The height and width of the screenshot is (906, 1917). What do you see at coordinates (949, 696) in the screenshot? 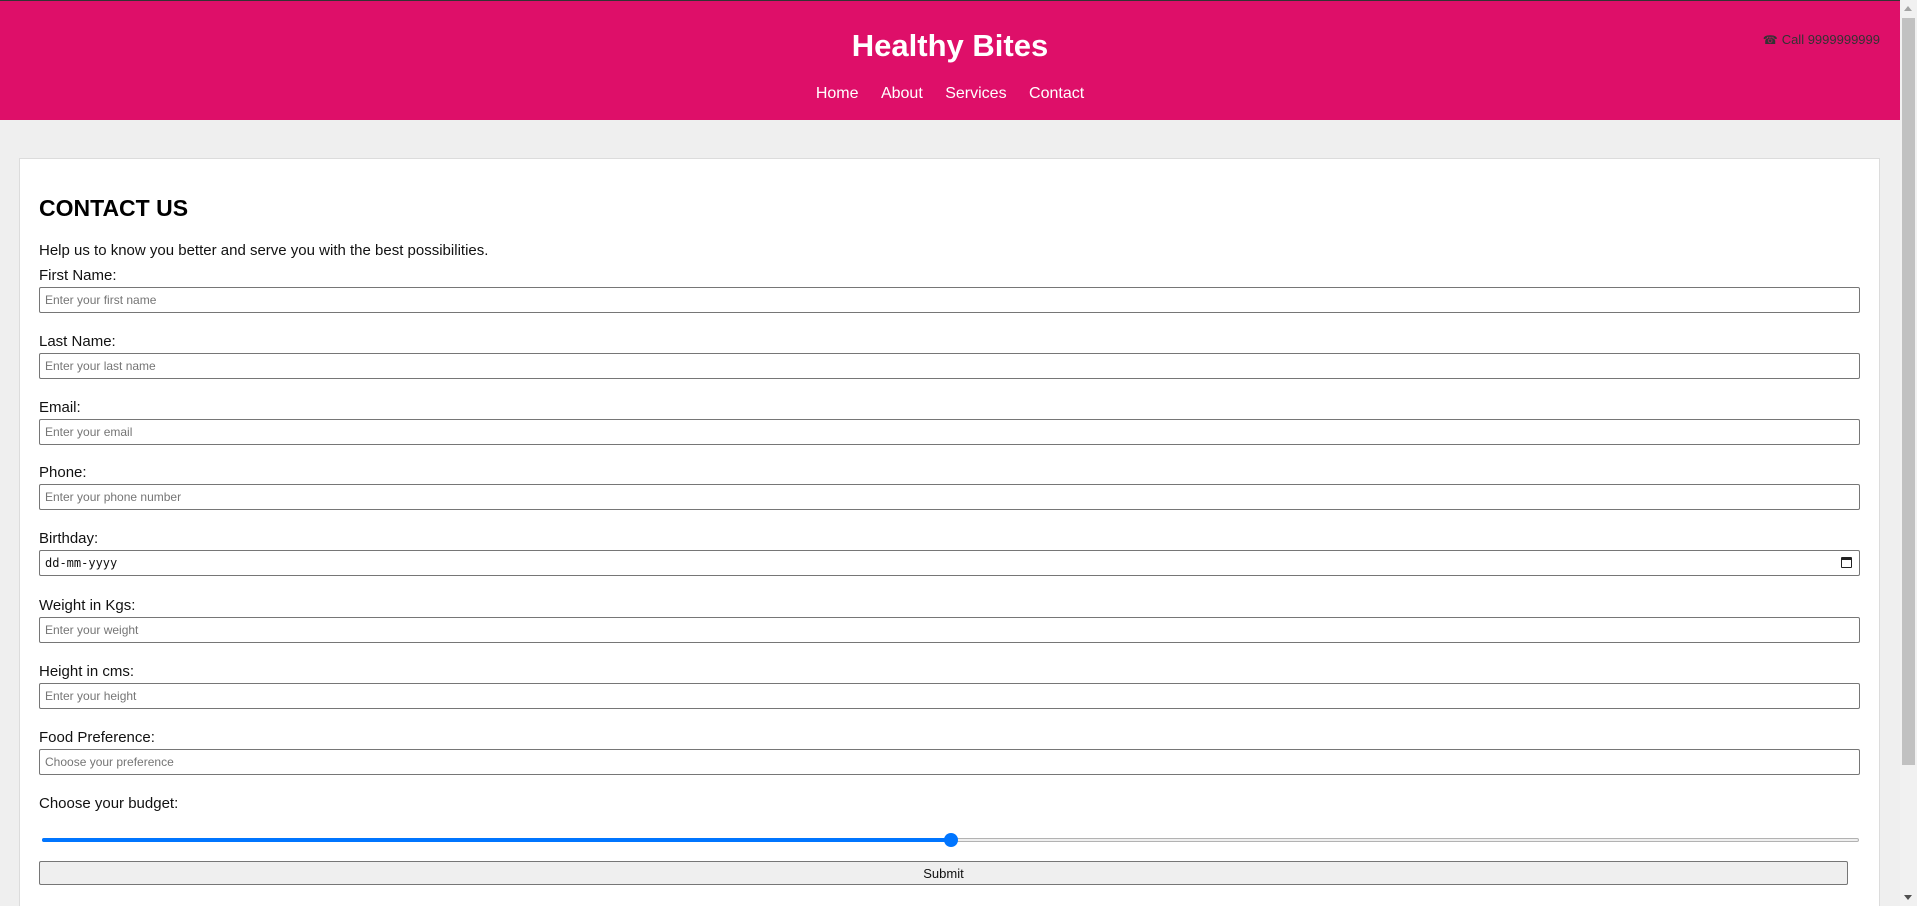
I see `height-input` at bounding box center [949, 696].